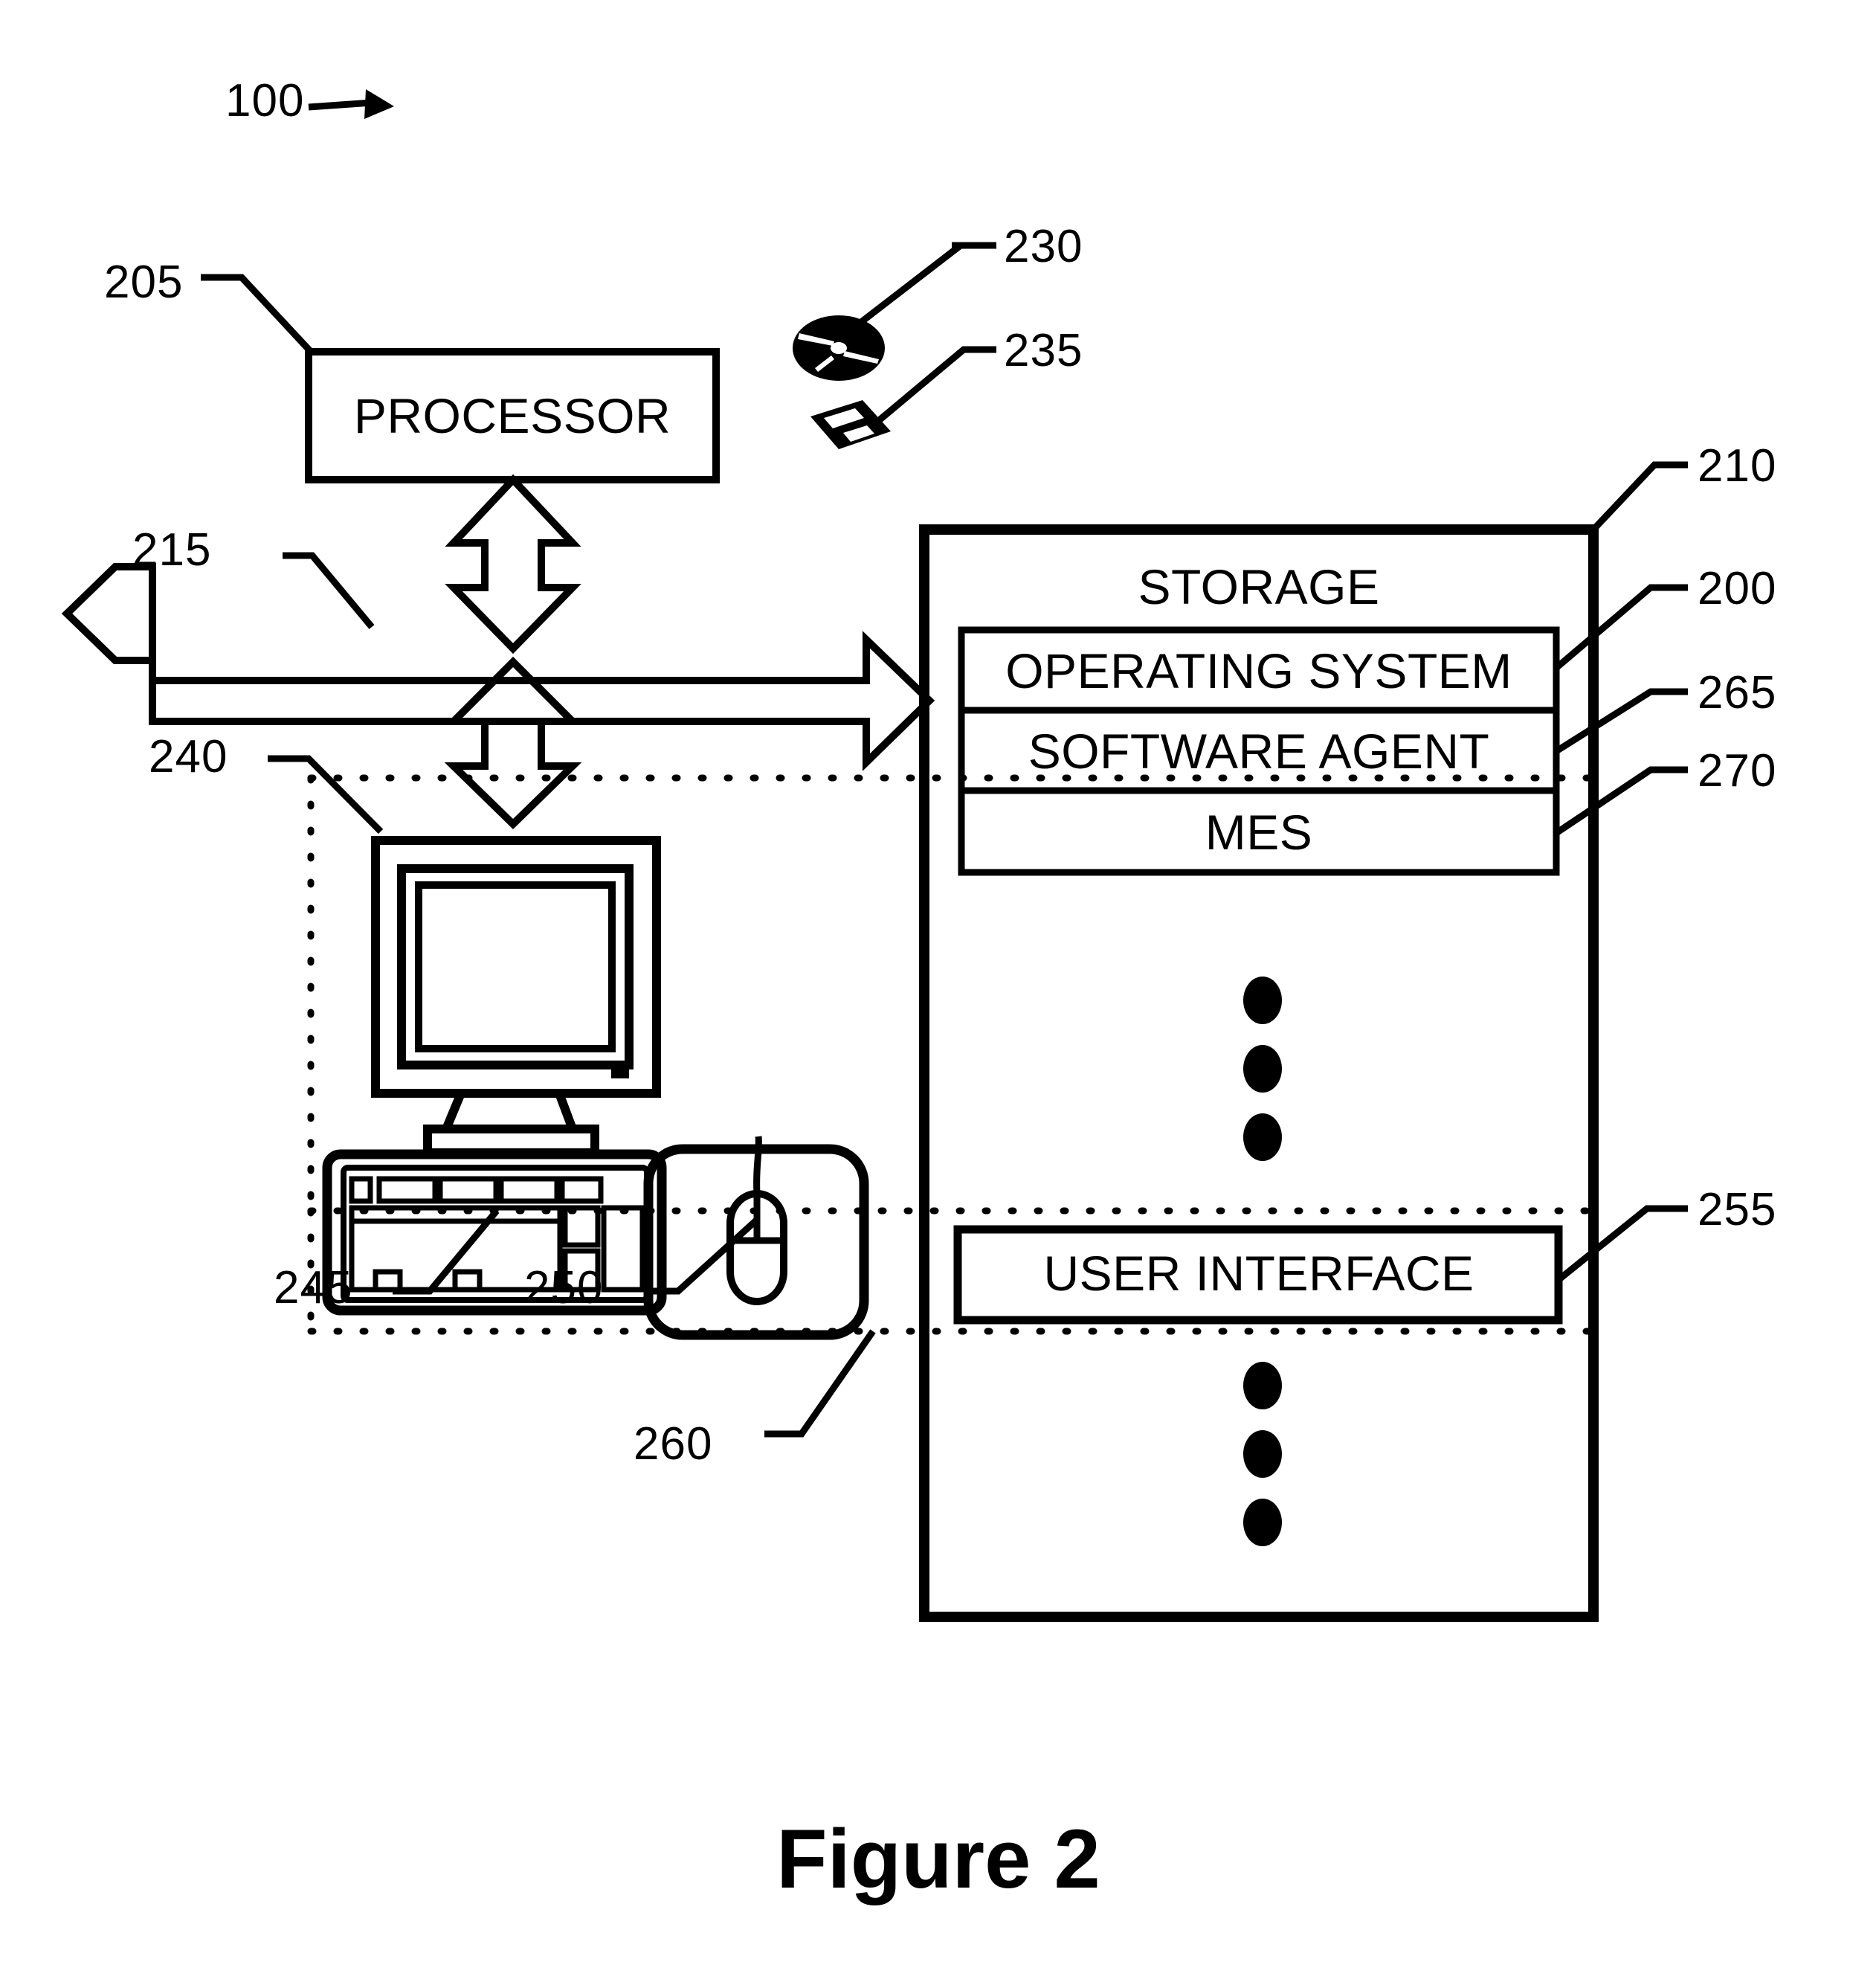 This screenshot has height=1988, width=1876. What do you see at coordinates (1737, 692) in the screenshot?
I see `ref-label-265: 265` at bounding box center [1737, 692].